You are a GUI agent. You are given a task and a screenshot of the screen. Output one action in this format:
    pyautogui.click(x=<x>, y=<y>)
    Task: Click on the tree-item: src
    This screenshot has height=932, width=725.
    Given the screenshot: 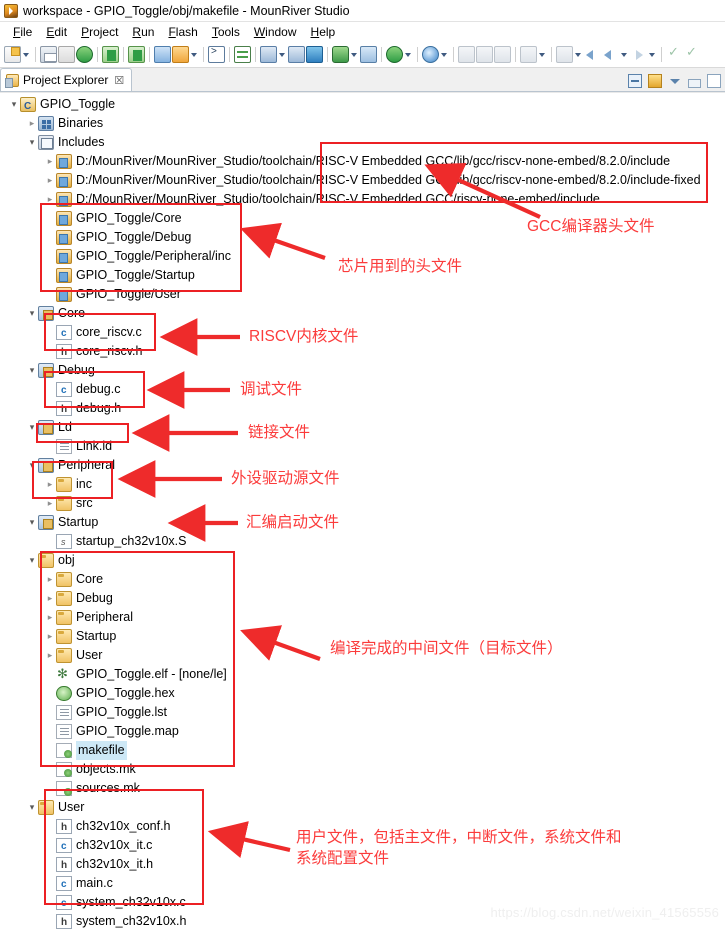 What is the action you would take?
    pyautogui.click(x=68, y=503)
    